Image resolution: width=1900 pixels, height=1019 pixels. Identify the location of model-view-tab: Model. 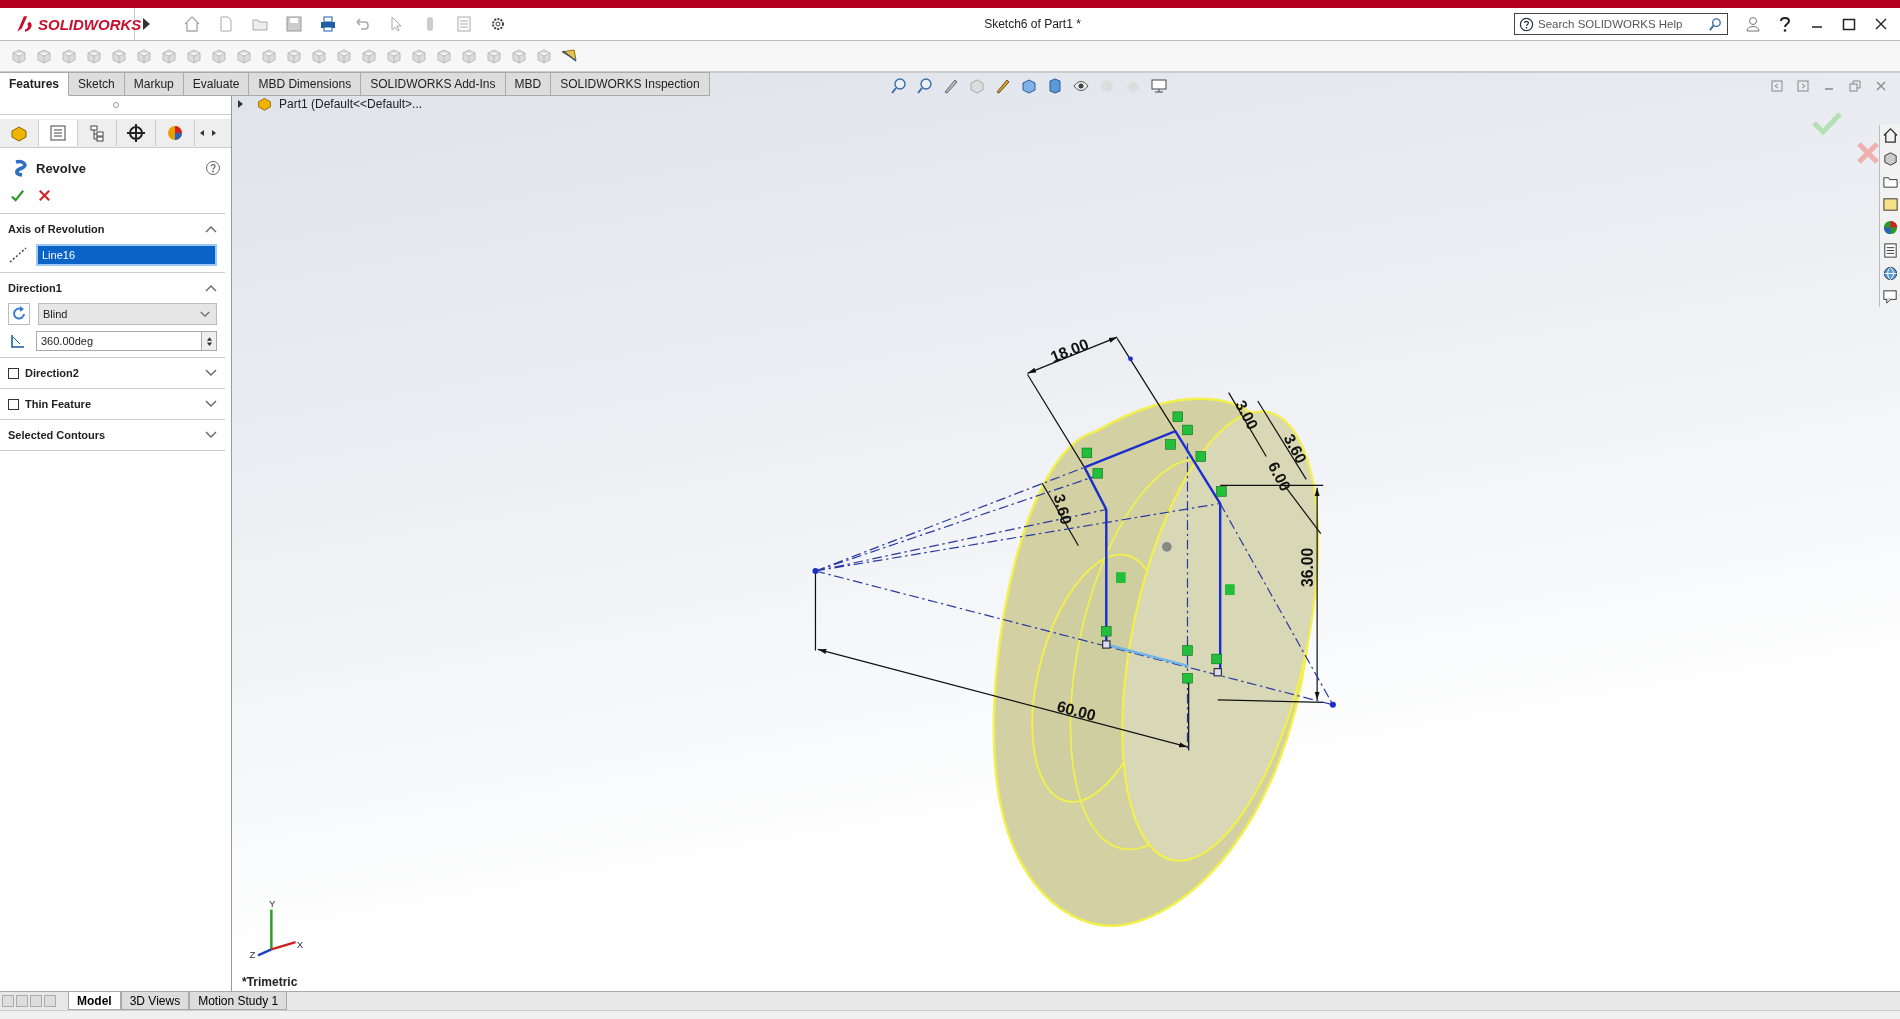
(94, 1001).